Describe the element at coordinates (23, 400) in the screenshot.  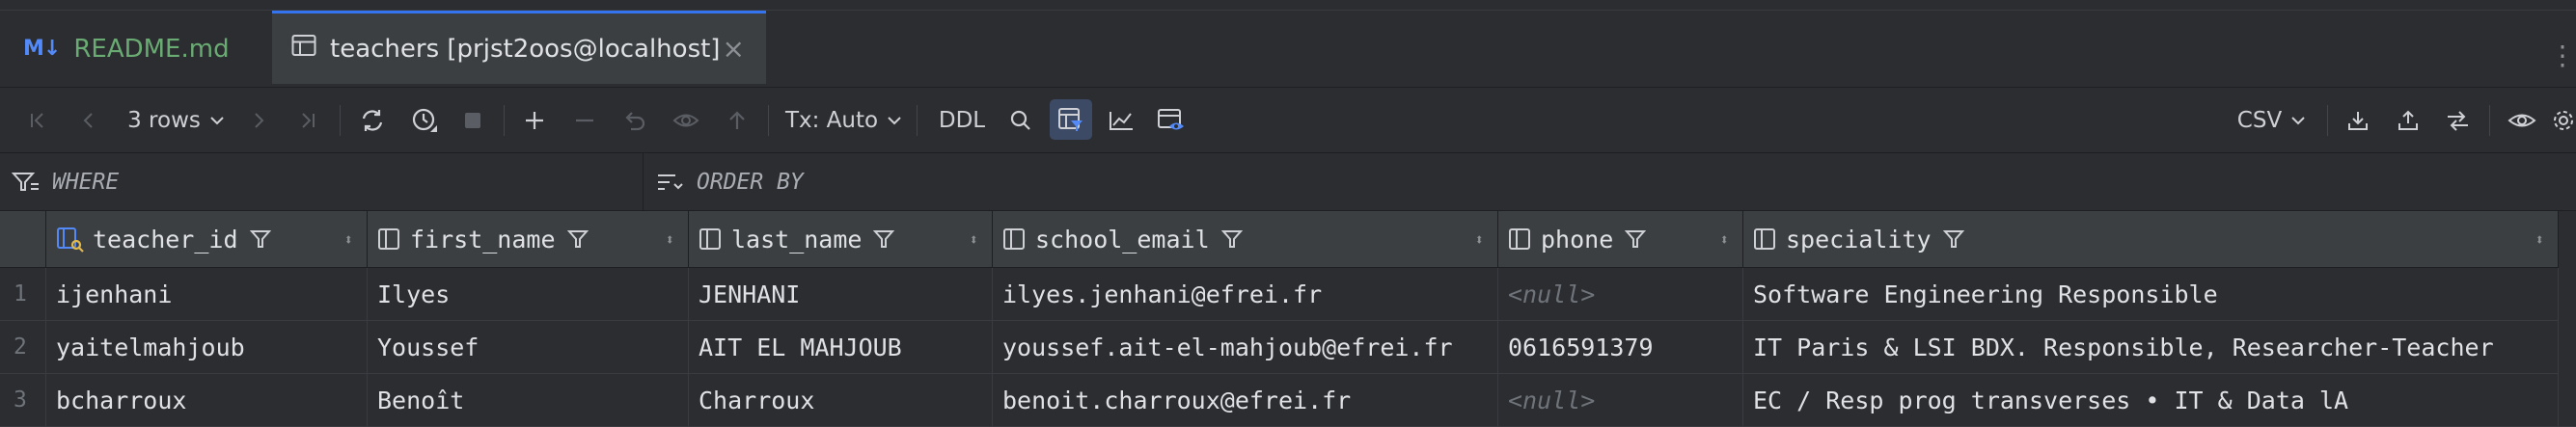
I see `row-number: 3` at that location.